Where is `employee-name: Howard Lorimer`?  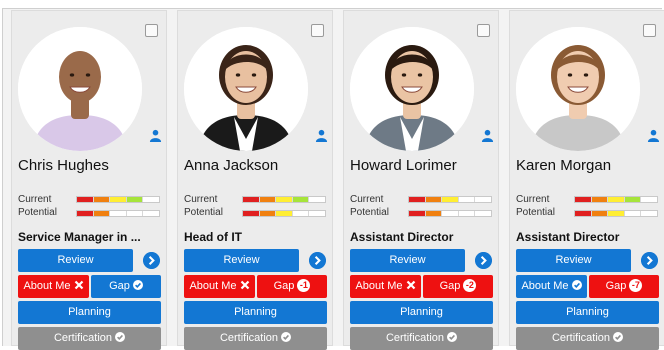
employee-name: Howard Lorimer is located at coordinates (403, 165).